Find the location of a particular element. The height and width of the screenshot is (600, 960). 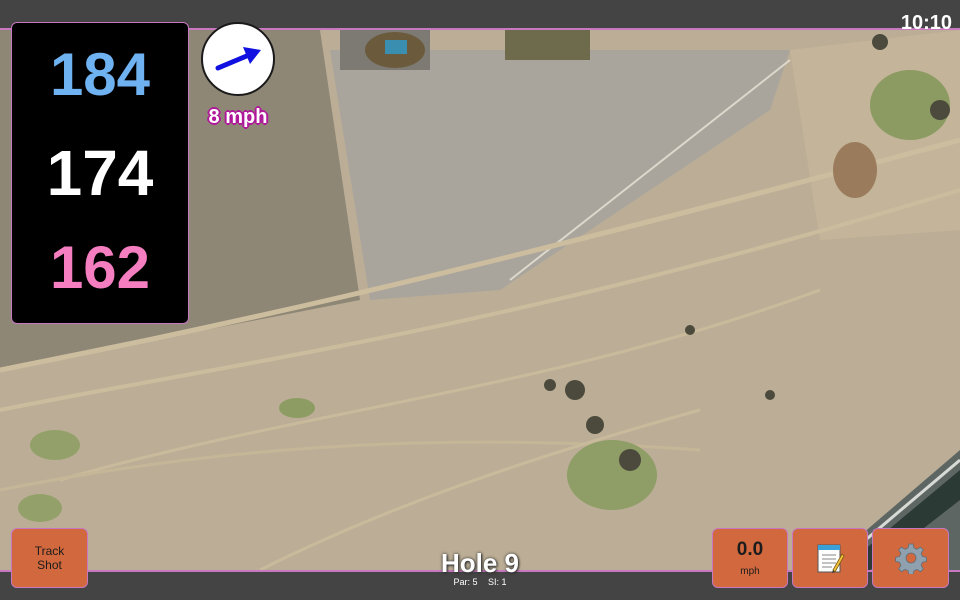

track-shot-button: Track Shot is located at coordinates (49, 558).